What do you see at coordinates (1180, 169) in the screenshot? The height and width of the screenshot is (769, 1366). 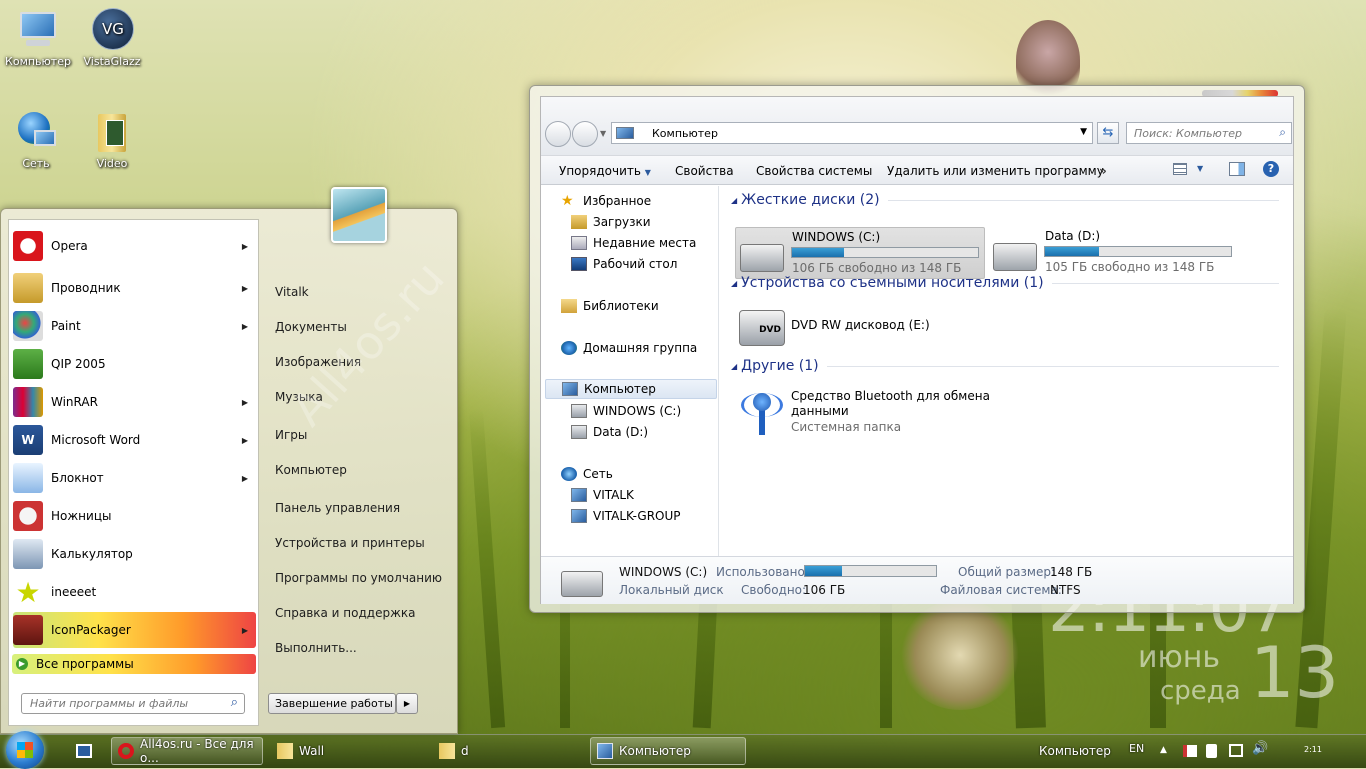 I see `view-options-icon` at bounding box center [1180, 169].